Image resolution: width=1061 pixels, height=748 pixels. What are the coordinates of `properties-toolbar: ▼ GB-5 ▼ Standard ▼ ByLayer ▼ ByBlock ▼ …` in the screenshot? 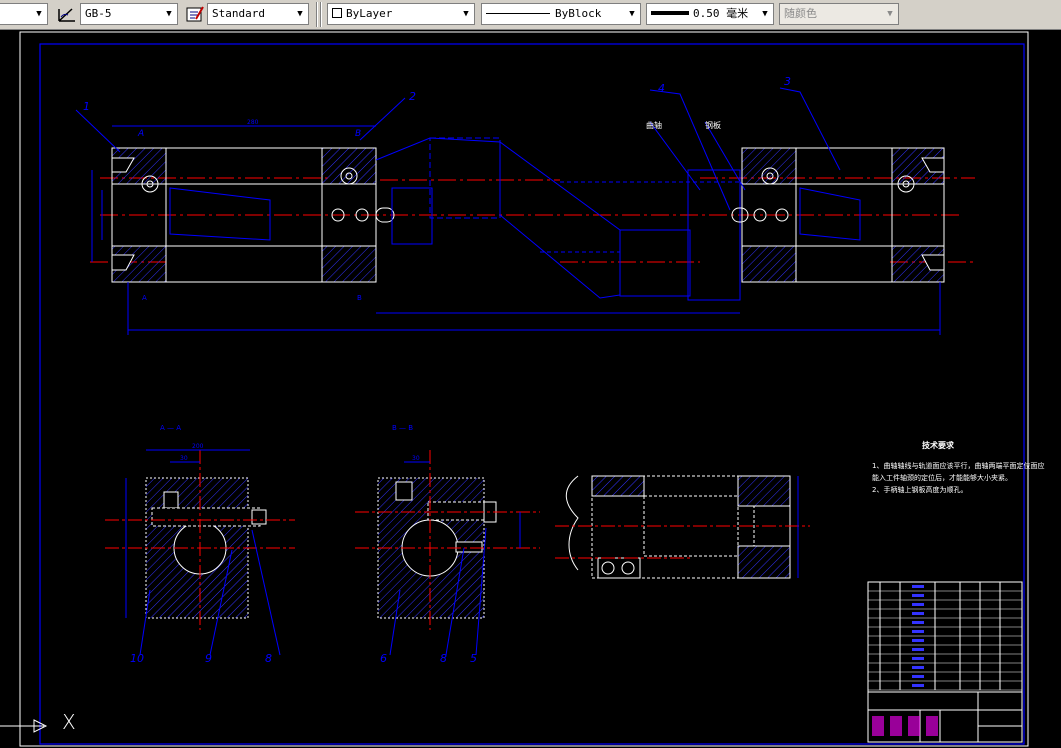 It's located at (530, 15).